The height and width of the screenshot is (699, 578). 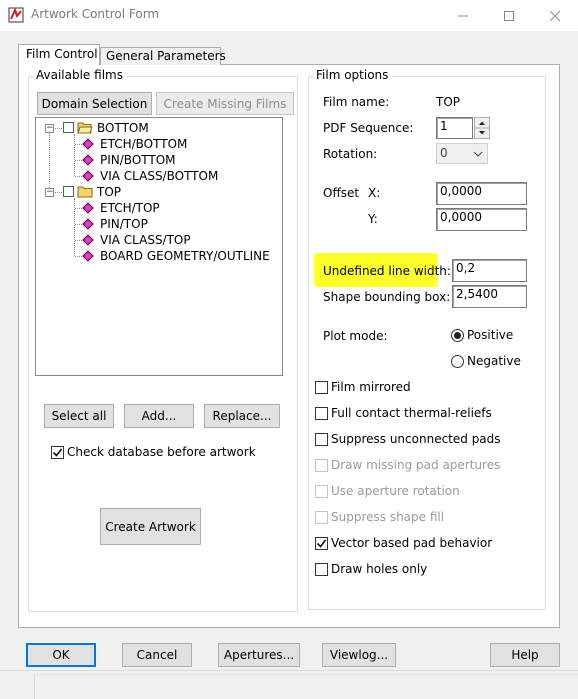 What do you see at coordinates (61, 655) in the screenshot?
I see `ok-button: OK` at bounding box center [61, 655].